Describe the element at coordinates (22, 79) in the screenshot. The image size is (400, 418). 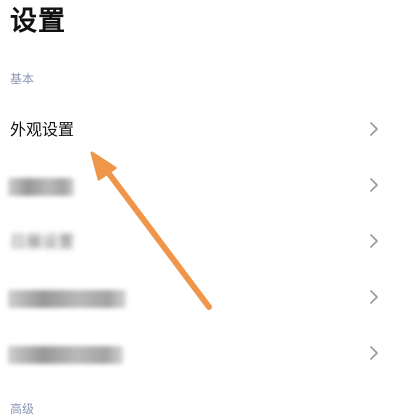
I see `section-header-basic: 基本` at that location.